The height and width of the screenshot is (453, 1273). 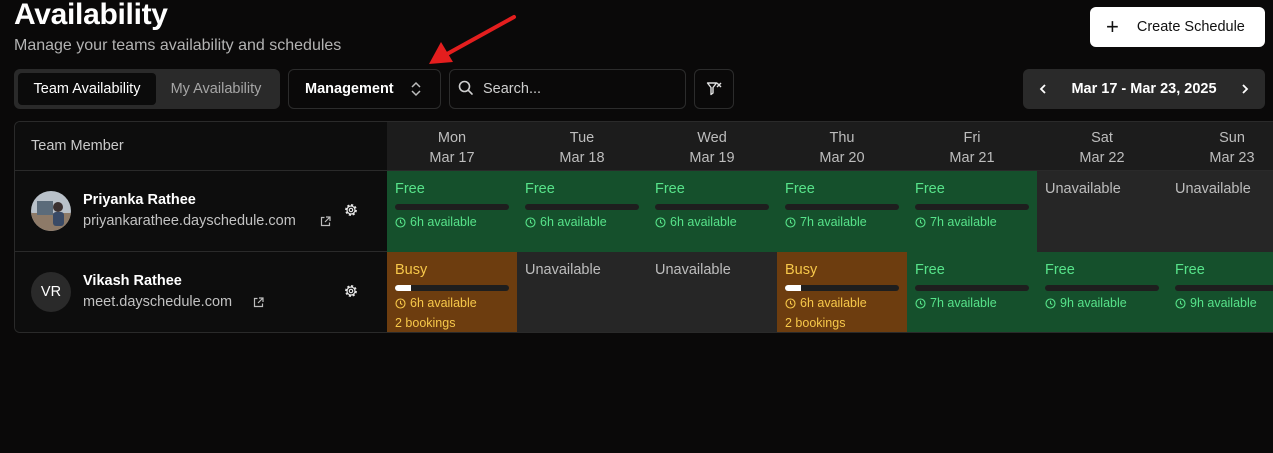 I want to click on chevron-left-icon, so click(x=1043, y=89).